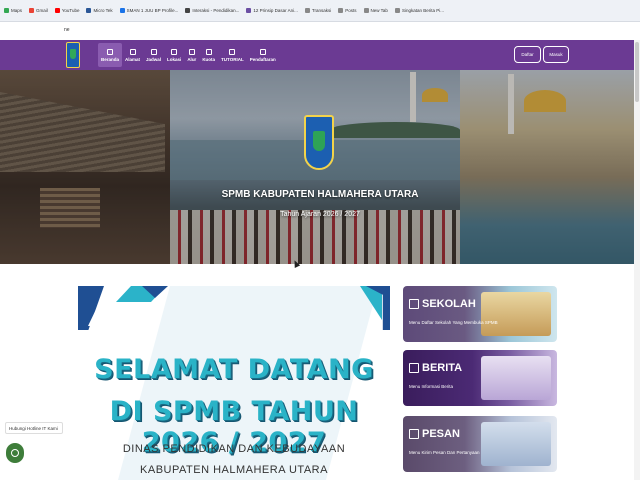 Image resolution: width=640 pixels, height=480 pixels. I want to click on pesan-card-title: PESAN, so click(441, 434).